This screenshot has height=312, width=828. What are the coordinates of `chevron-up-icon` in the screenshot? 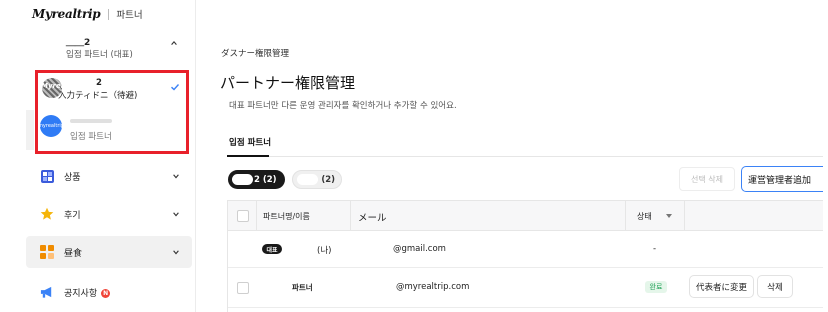 It's located at (174, 42).